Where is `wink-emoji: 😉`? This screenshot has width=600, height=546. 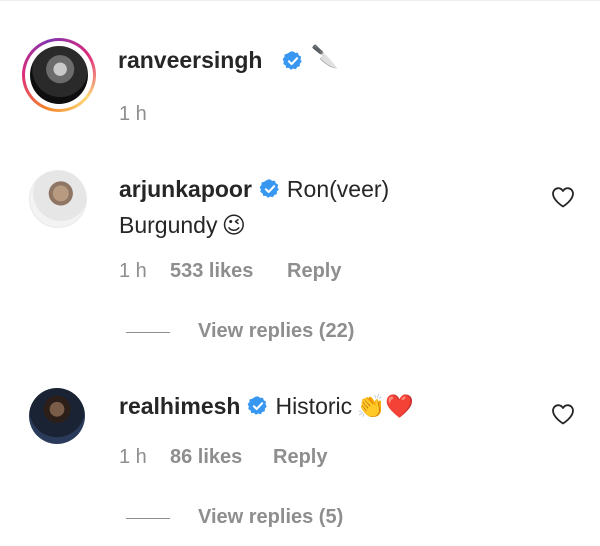 wink-emoji: 😉 is located at coordinates (233, 226).